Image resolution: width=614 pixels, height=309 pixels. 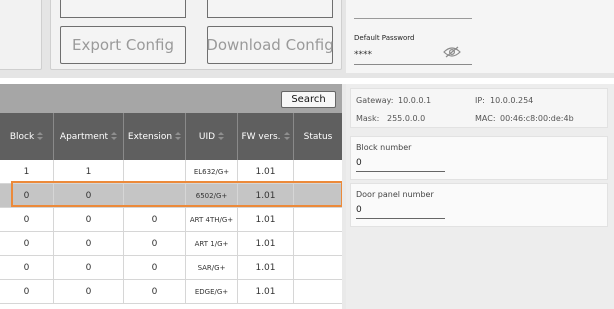 I want to click on door-panel-number-label: Door panel number, so click(x=395, y=194).